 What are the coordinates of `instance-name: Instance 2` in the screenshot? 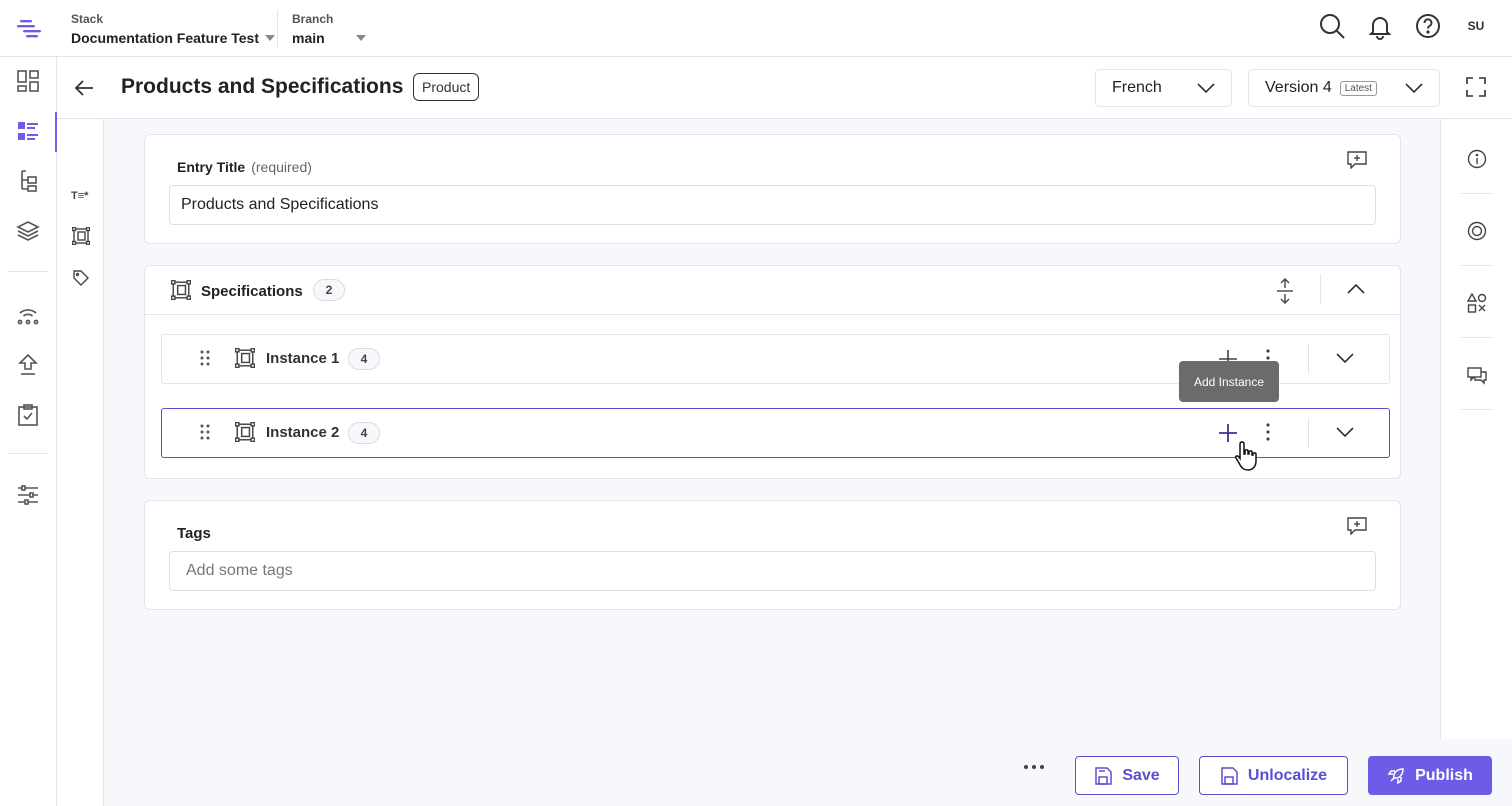 It's located at (303, 432).